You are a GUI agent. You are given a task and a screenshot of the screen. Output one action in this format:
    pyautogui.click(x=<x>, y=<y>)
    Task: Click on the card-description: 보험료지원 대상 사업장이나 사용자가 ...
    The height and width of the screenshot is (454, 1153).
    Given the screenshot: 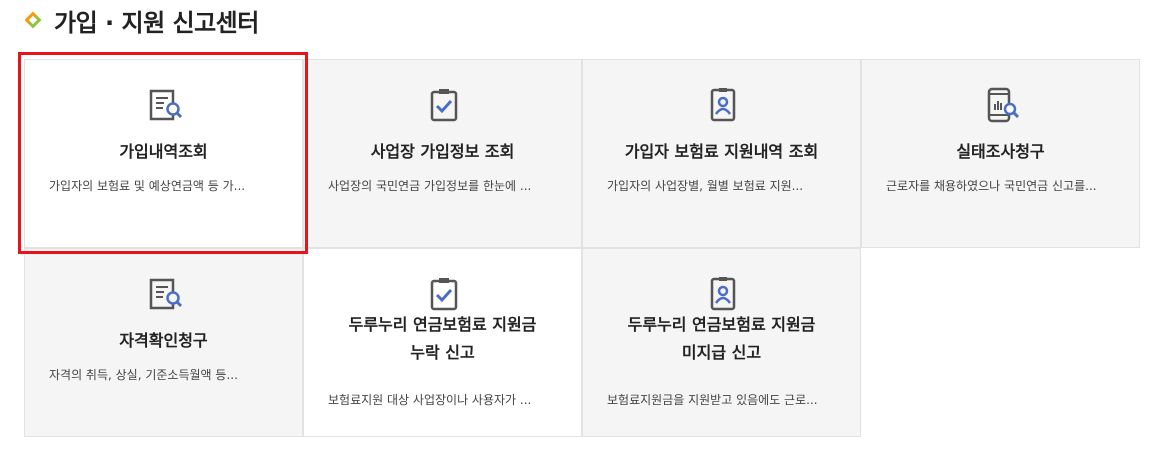 What is the action you would take?
    pyautogui.click(x=430, y=400)
    